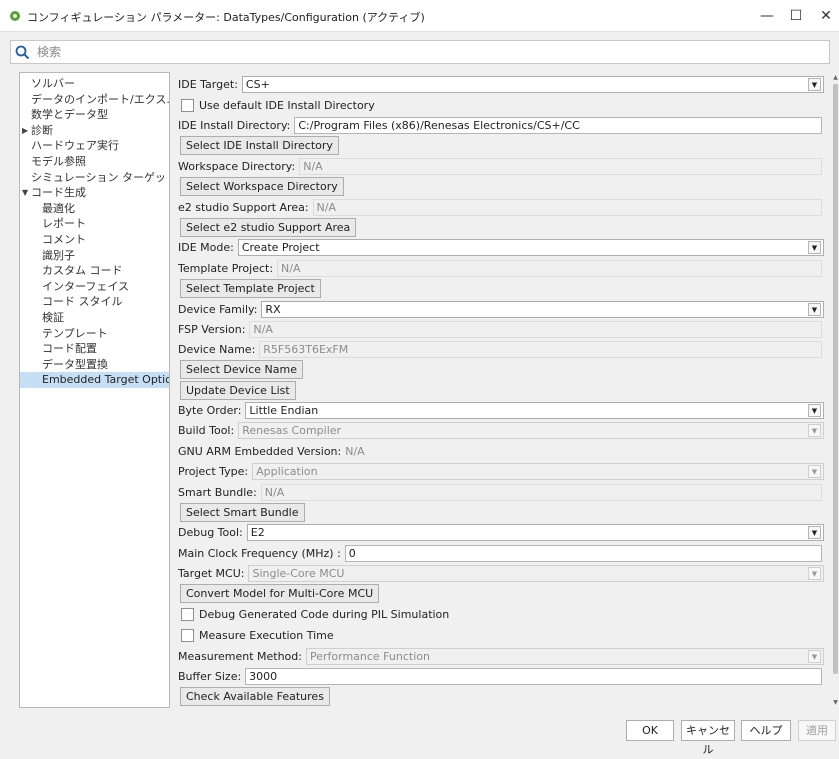 The height and width of the screenshot is (759, 839). Describe the element at coordinates (100, 177) in the screenshot. I see `tree-item-label: シミュレーション ターゲット` at that location.